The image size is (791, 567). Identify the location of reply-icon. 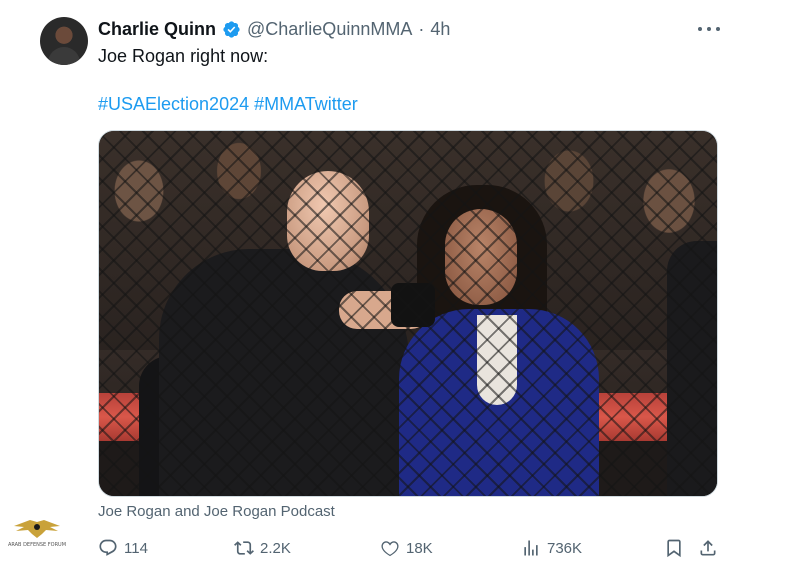
(108, 547).